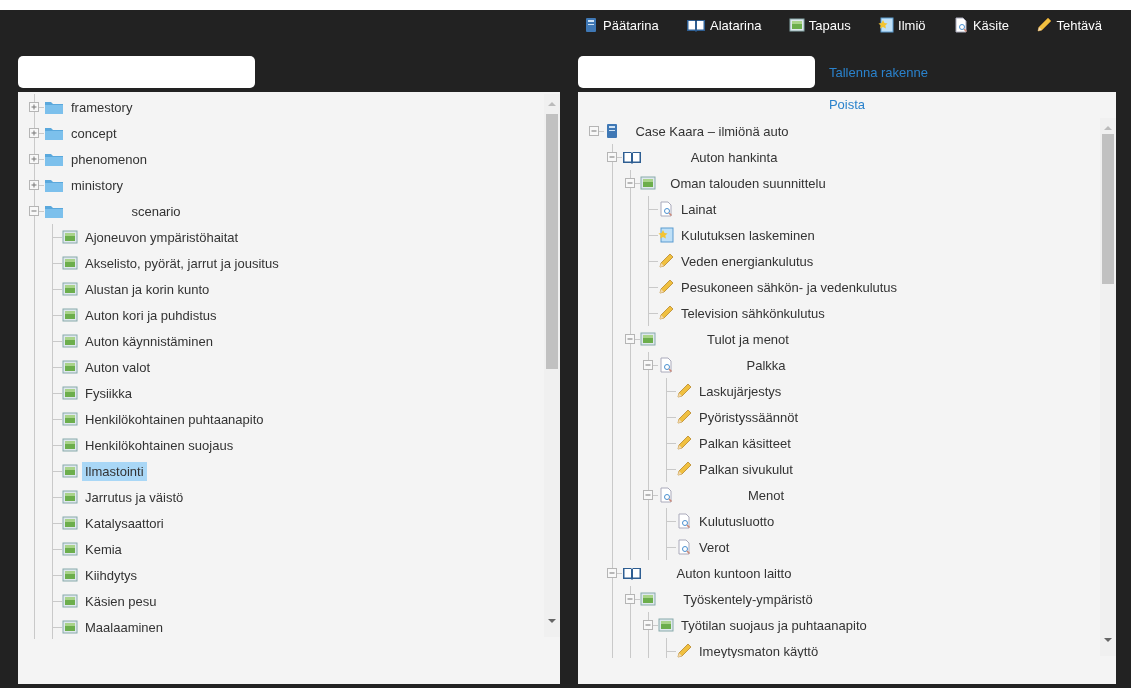 The height and width of the screenshot is (688, 1131). Describe the element at coordinates (162, 237) in the screenshot. I see `tree-item: Ajoneuvon ympäristöhaitat` at that location.